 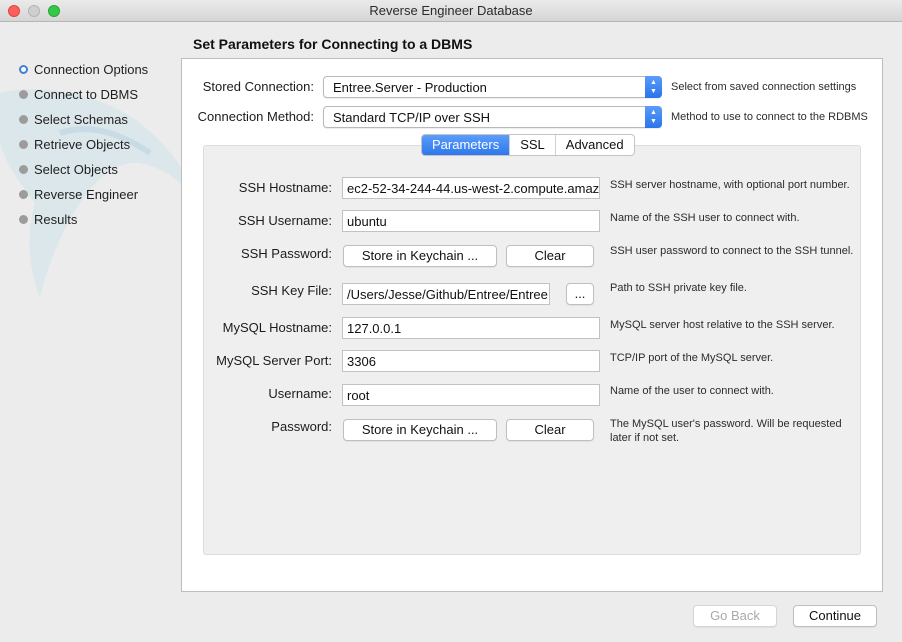 I want to click on title-bar: Reverse Engineer Database, so click(x=451, y=11).